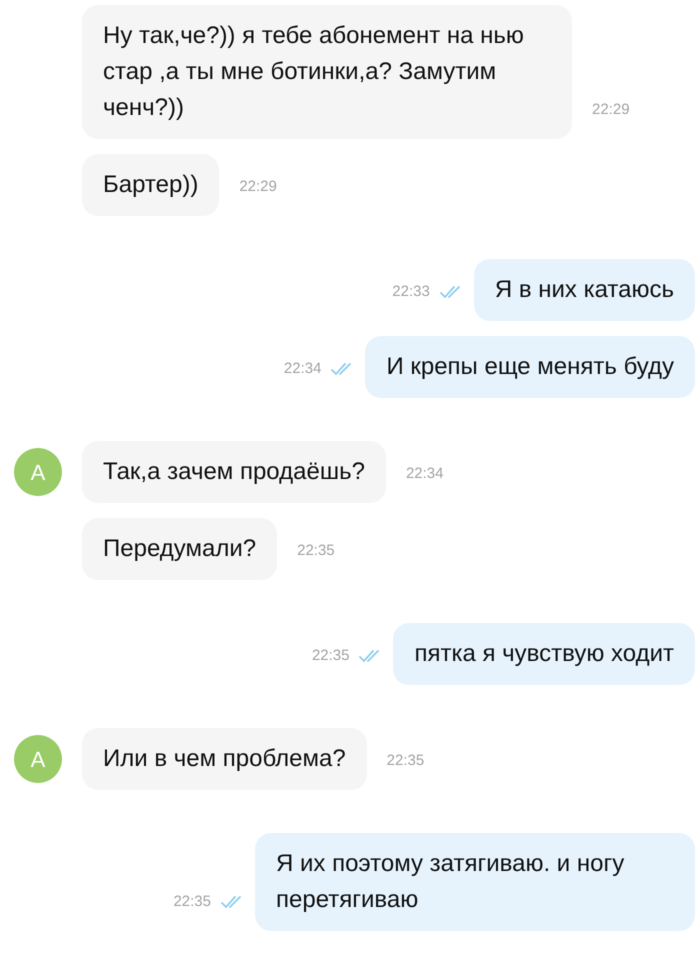  What do you see at coordinates (234, 472) in the screenshot?
I see `message-bubble: Так,а зачем продаёшь?` at bounding box center [234, 472].